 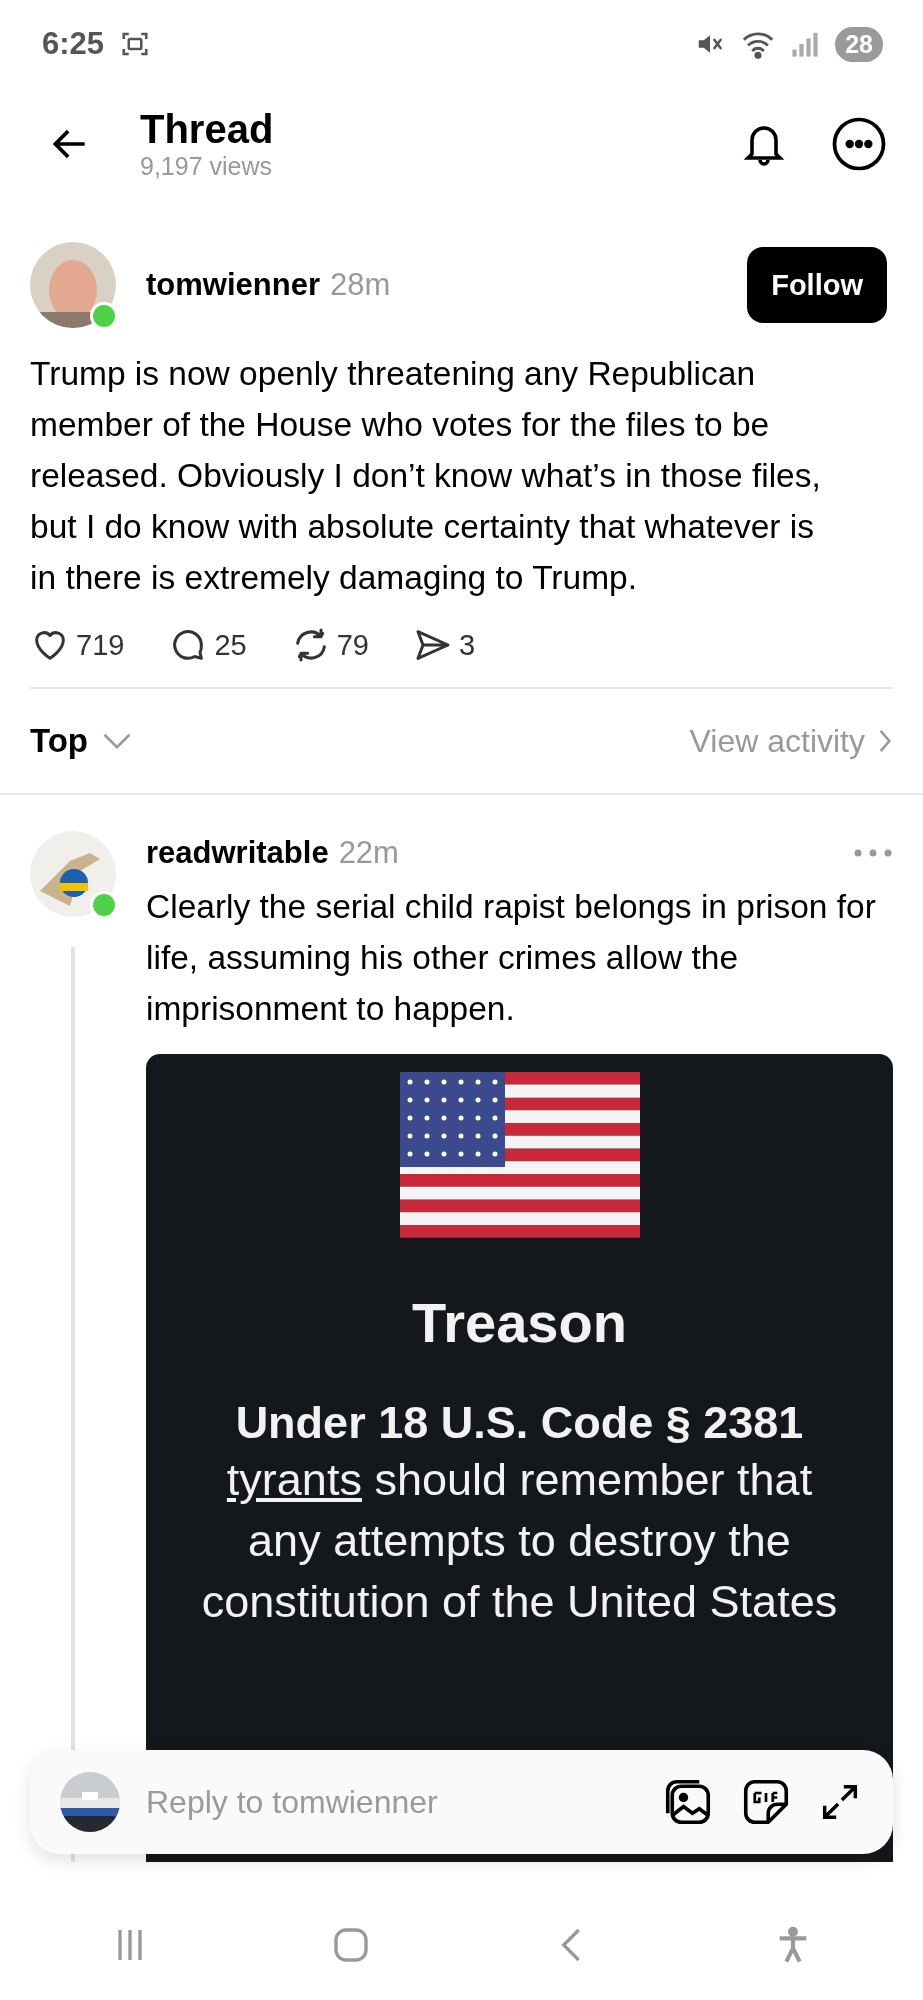 I want to click on avatar, so click(x=90, y=1802).